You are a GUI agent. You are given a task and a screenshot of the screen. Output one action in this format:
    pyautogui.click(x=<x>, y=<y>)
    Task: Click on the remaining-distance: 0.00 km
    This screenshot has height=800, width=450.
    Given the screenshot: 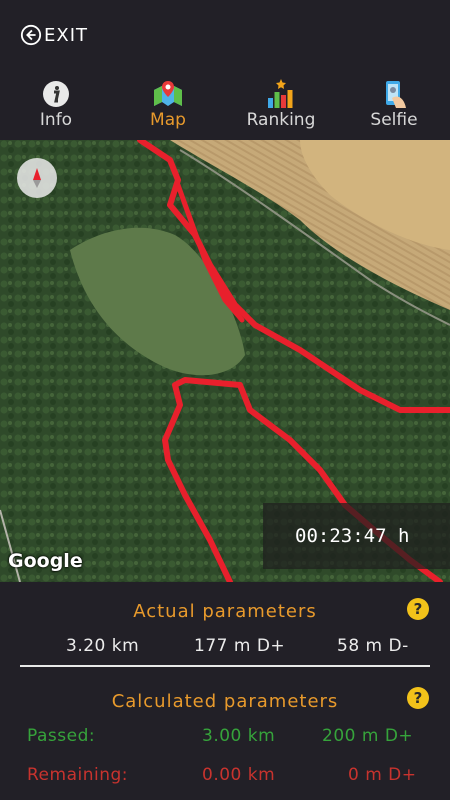 What is the action you would take?
    pyautogui.click(x=239, y=775)
    